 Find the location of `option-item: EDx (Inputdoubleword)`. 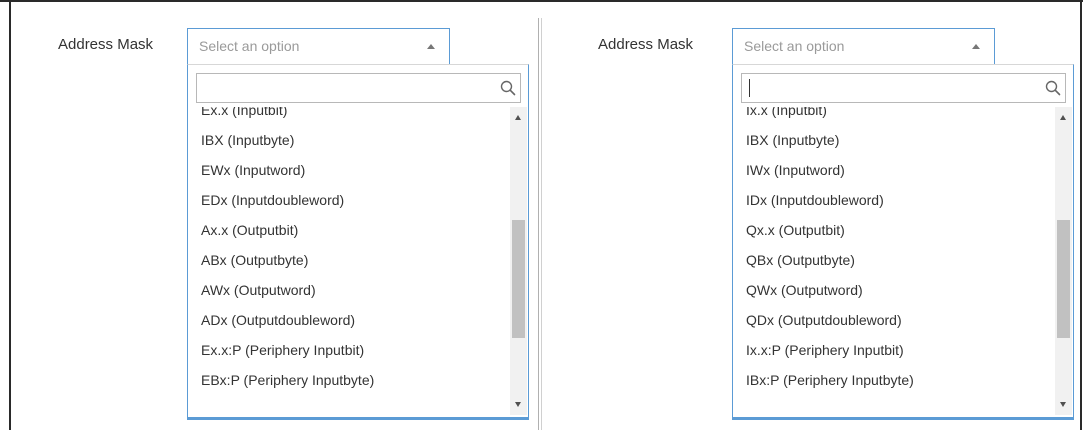

option-item: EDx (Inputdoubleword) is located at coordinates (350, 200).